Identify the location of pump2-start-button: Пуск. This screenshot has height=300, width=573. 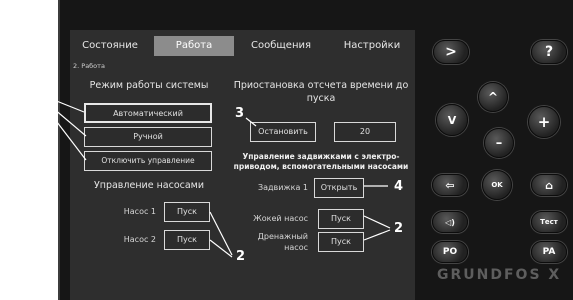
(187, 240).